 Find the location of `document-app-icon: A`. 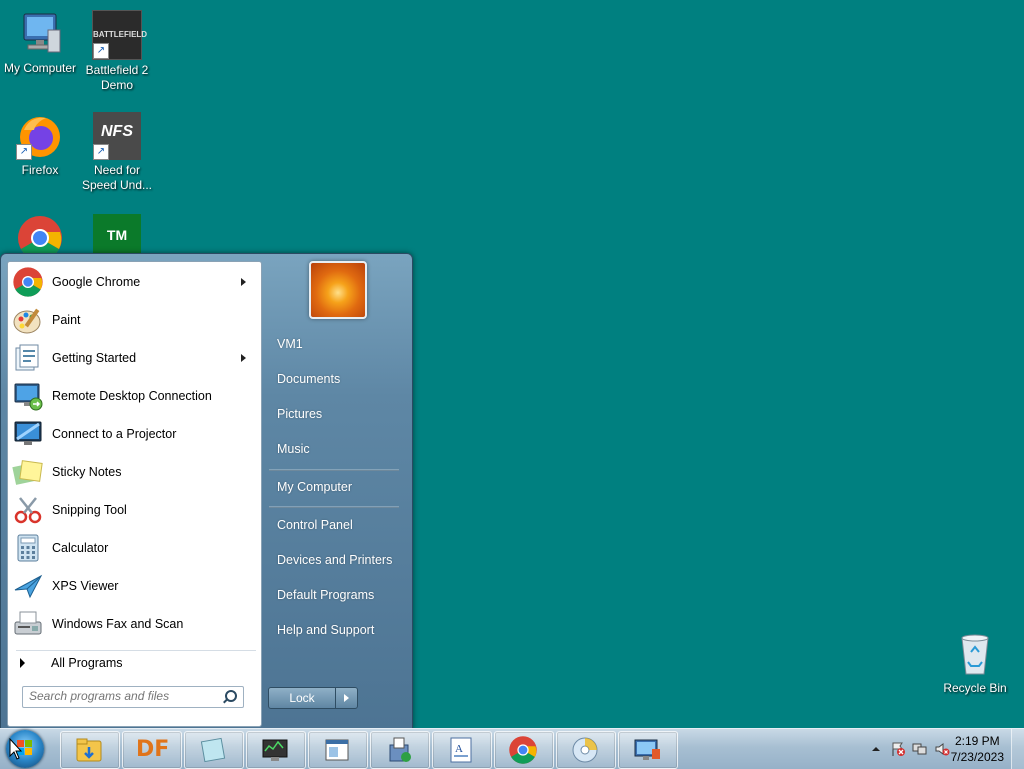

document-app-icon: A is located at coordinates (461, 750).